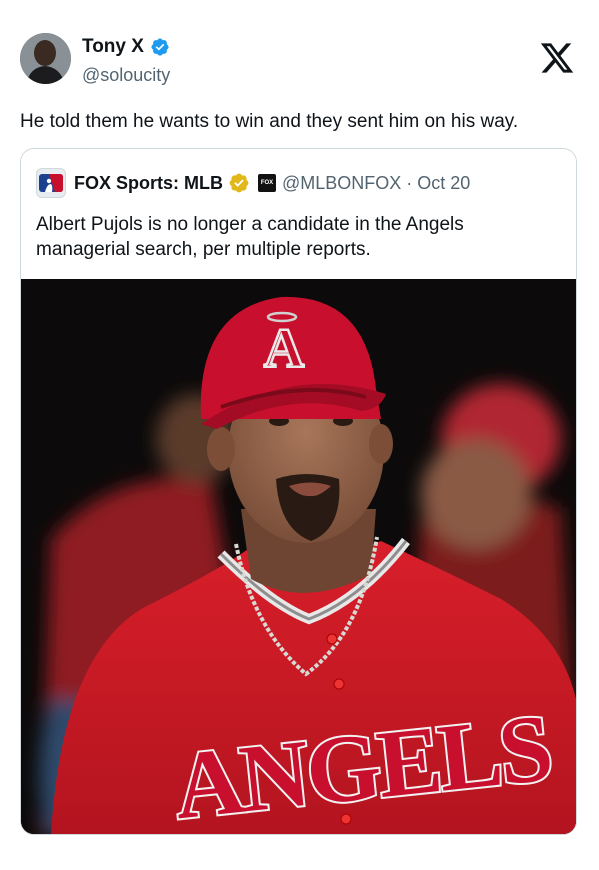  What do you see at coordinates (239, 183) in the screenshot?
I see `gold-verified-badge-icon` at bounding box center [239, 183].